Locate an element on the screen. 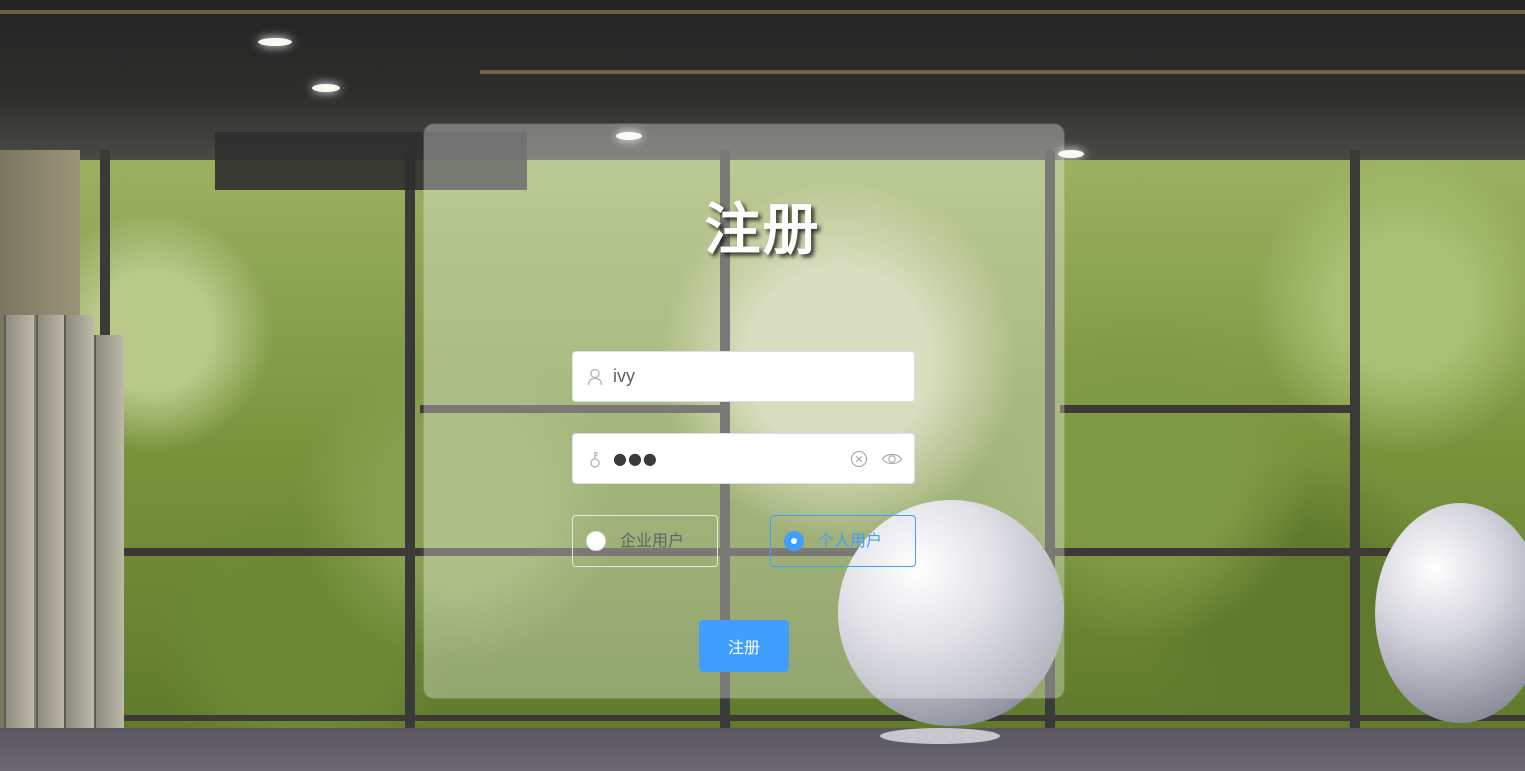 The height and width of the screenshot is (771, 1525). register-button: 注册 is located at coordinates (744, 646).